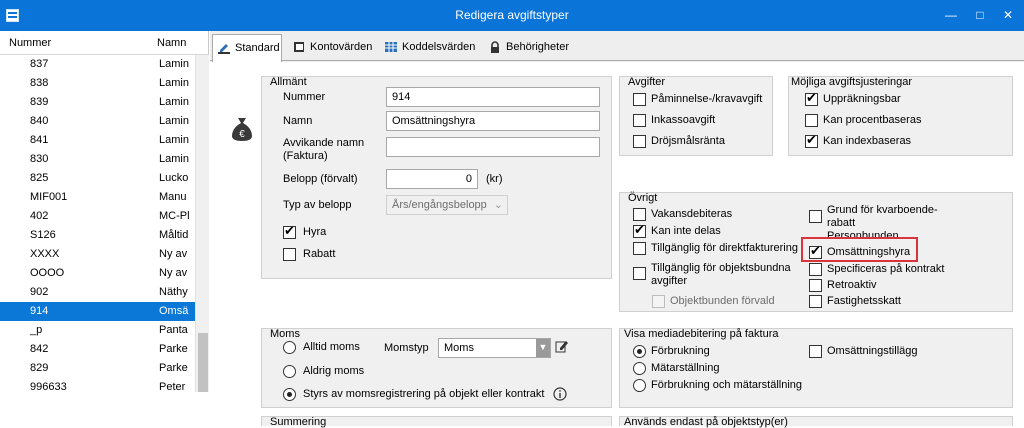 The image size is (1024, 428). Describe the element at coordinates (97, 273) in the screenshot. I see `list-row: OOOO Ny av` at that location.